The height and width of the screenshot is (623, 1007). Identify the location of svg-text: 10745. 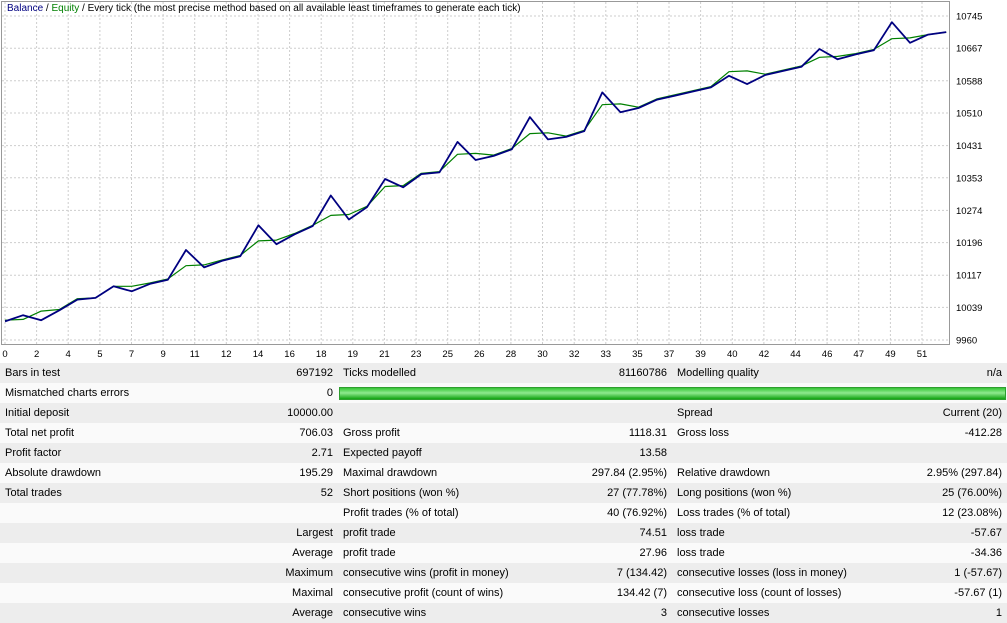
(969, 17).